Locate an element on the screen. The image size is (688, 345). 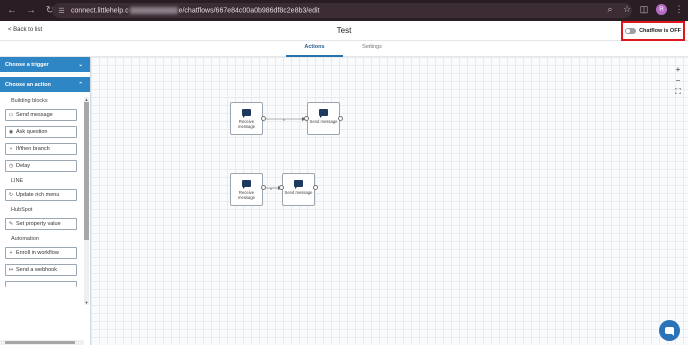
site-info-icon: ☰ is located at coordinates (61, 10).